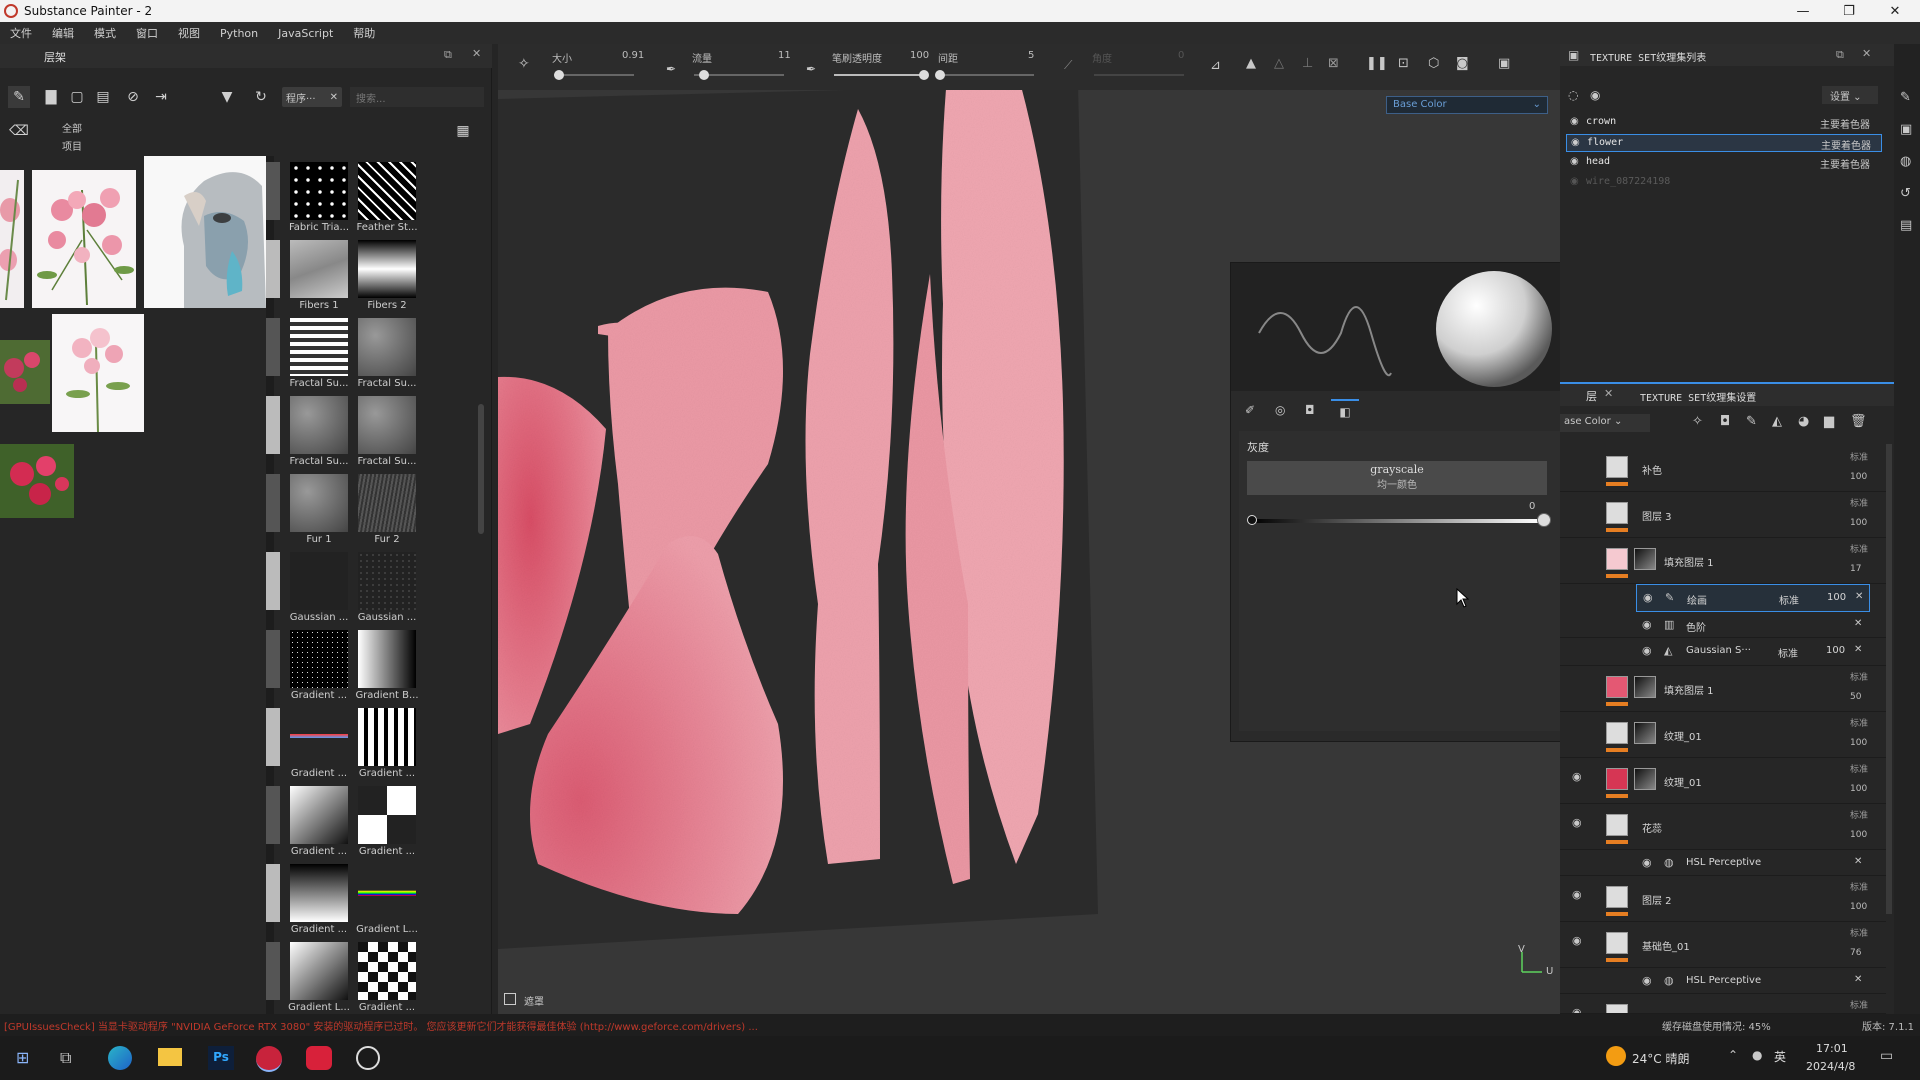 The width and height of the screenshot is (1920, 1080). I want to click on size-slider, so click(594, 75).